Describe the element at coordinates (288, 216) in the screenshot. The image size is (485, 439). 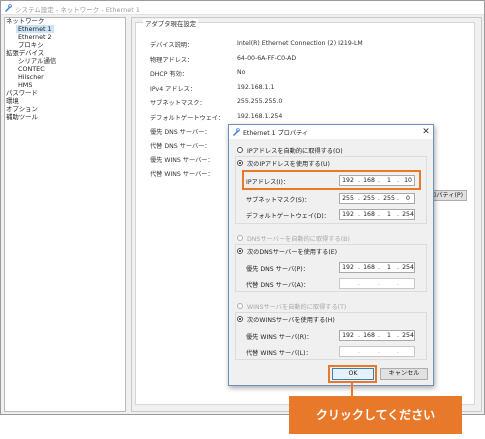
I see `gateway-label: デフォルトゲートウェイ(D)：` at that location.